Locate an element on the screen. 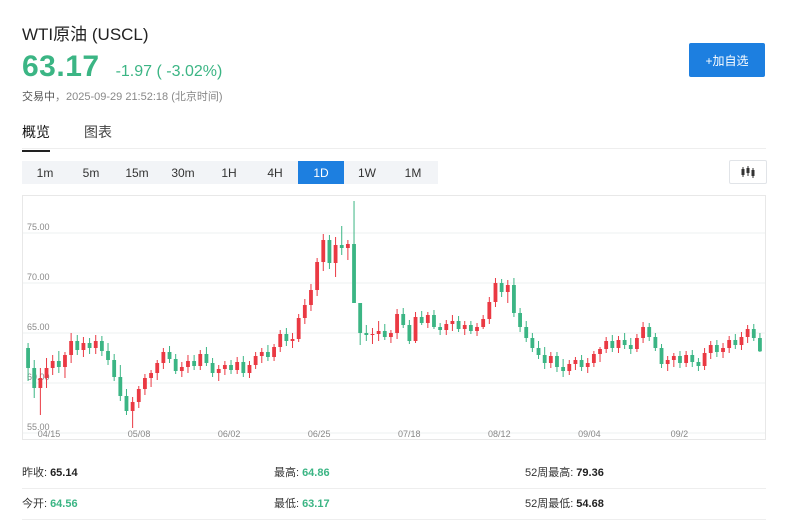  status-sep: ， is located at coordinates (60, 97).